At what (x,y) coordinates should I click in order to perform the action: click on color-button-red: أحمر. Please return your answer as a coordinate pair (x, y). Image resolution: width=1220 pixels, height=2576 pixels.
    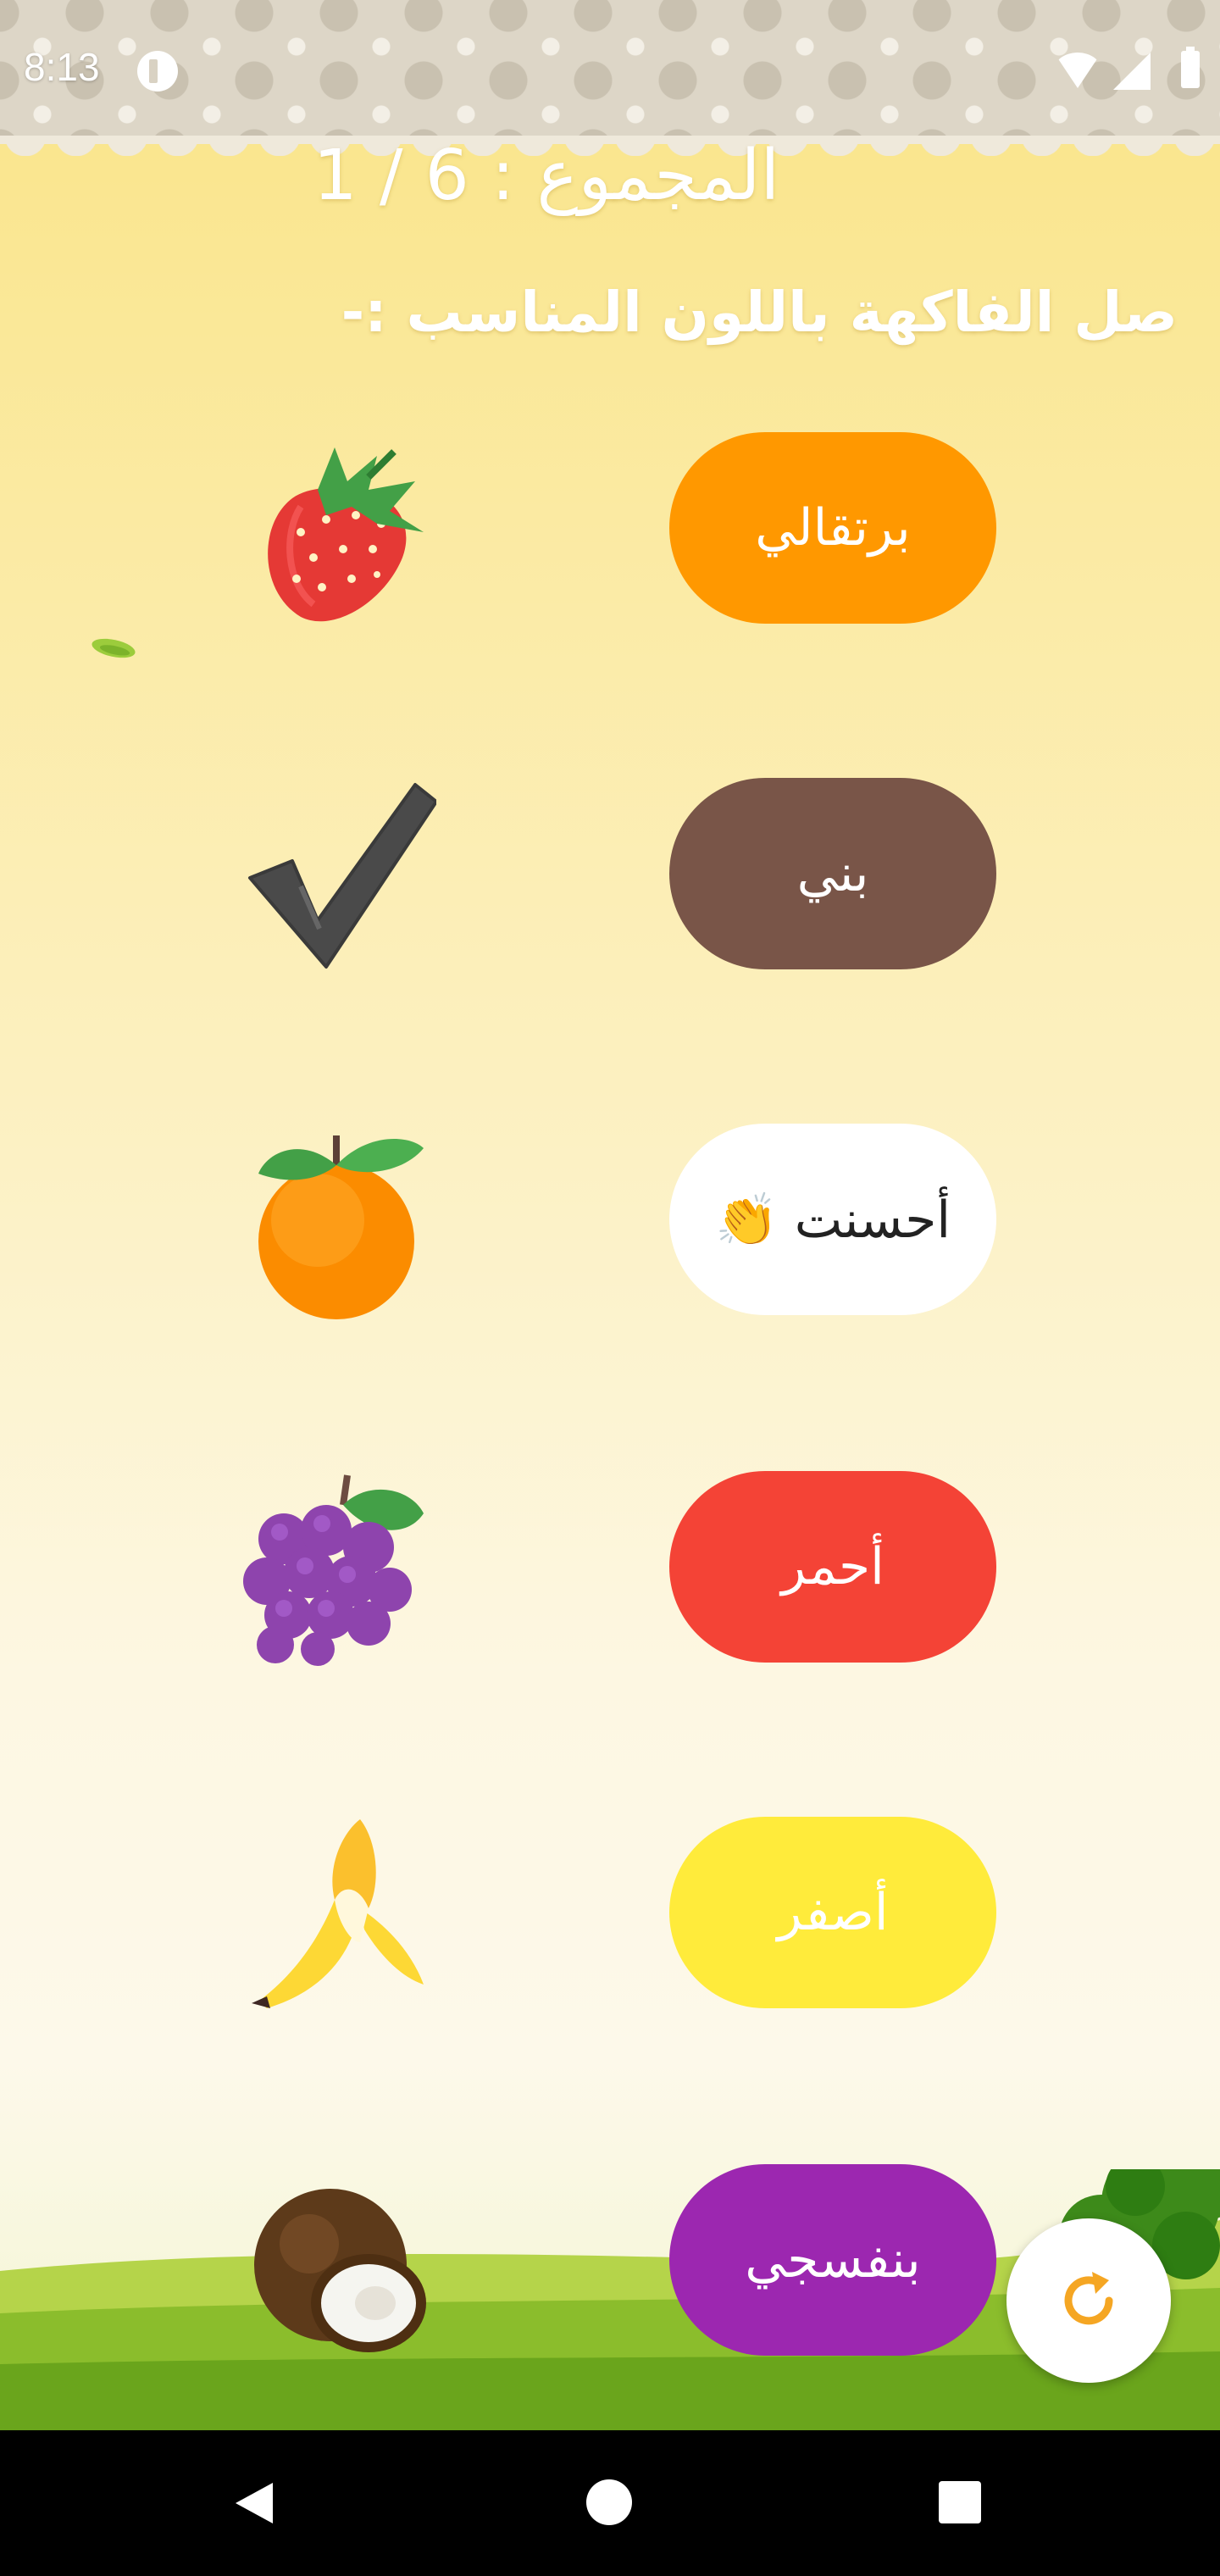
    Looking at the image, I should click on (832, 1567).